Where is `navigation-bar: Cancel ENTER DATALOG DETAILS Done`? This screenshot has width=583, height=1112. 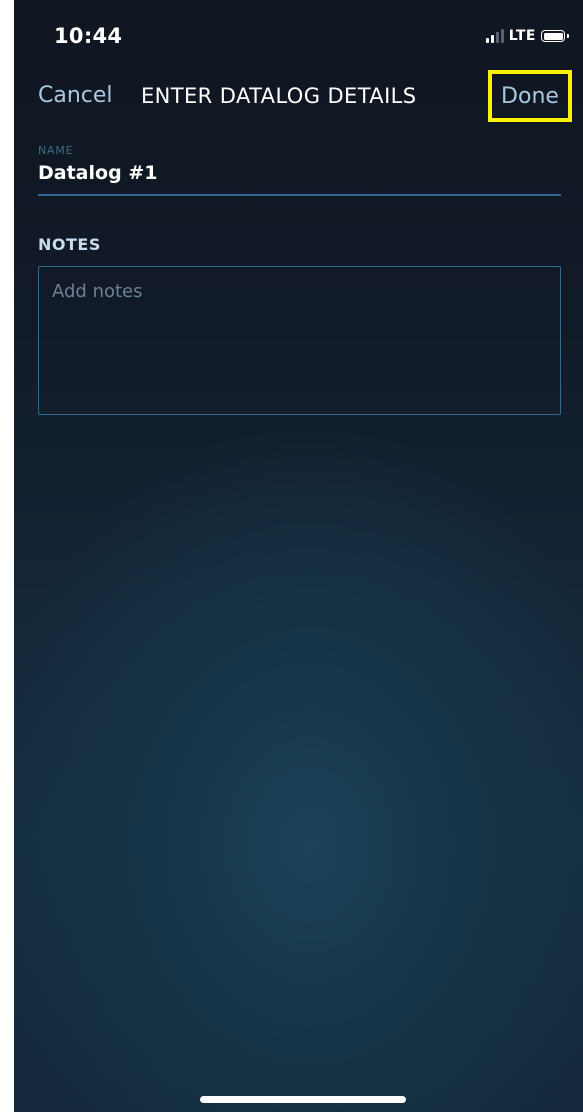
navigation-bar: Cancel ENTER DATALOG DETAILS Done is located at coordinates (298, 97).